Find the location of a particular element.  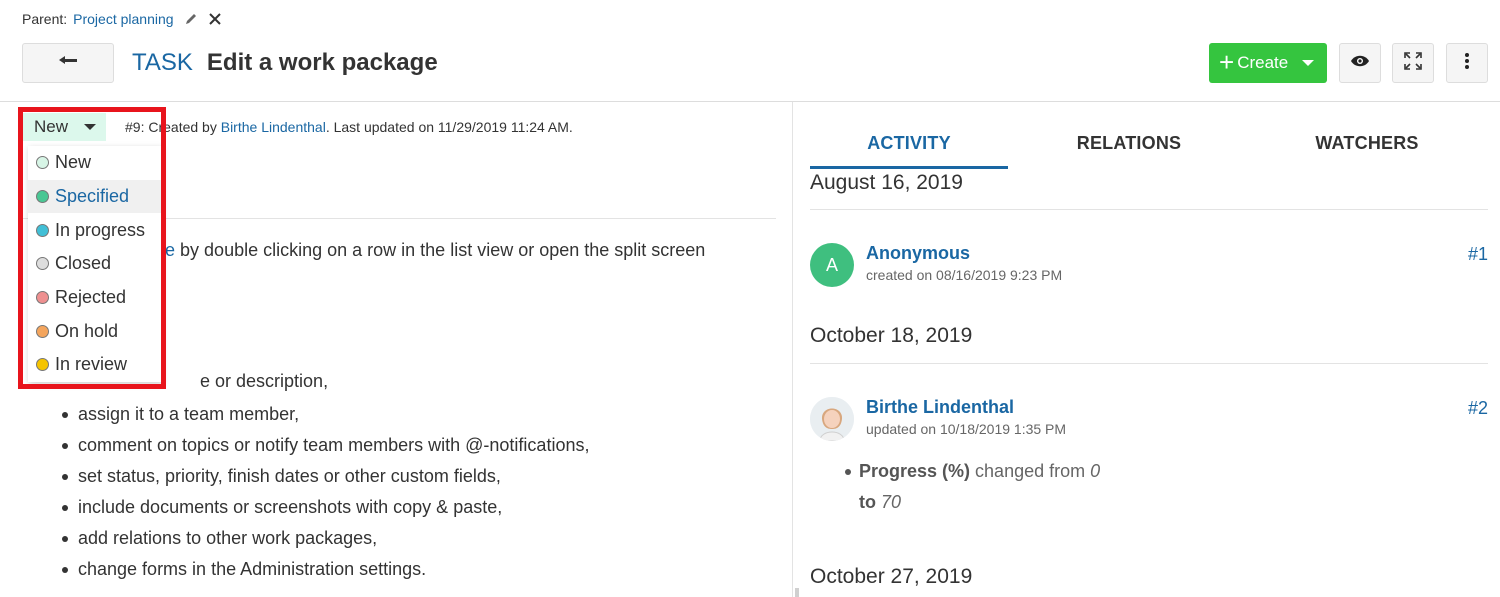

change-to-label: to is located at coordinates (867, 502).